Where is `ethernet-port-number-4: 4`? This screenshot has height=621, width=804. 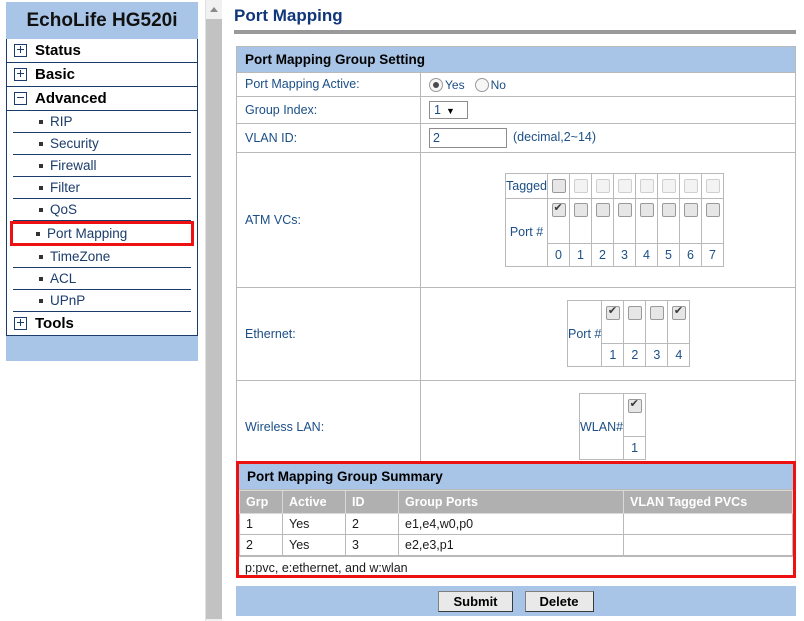 ethernet-port-number-4: 4 is located at coordinates (679, 355).